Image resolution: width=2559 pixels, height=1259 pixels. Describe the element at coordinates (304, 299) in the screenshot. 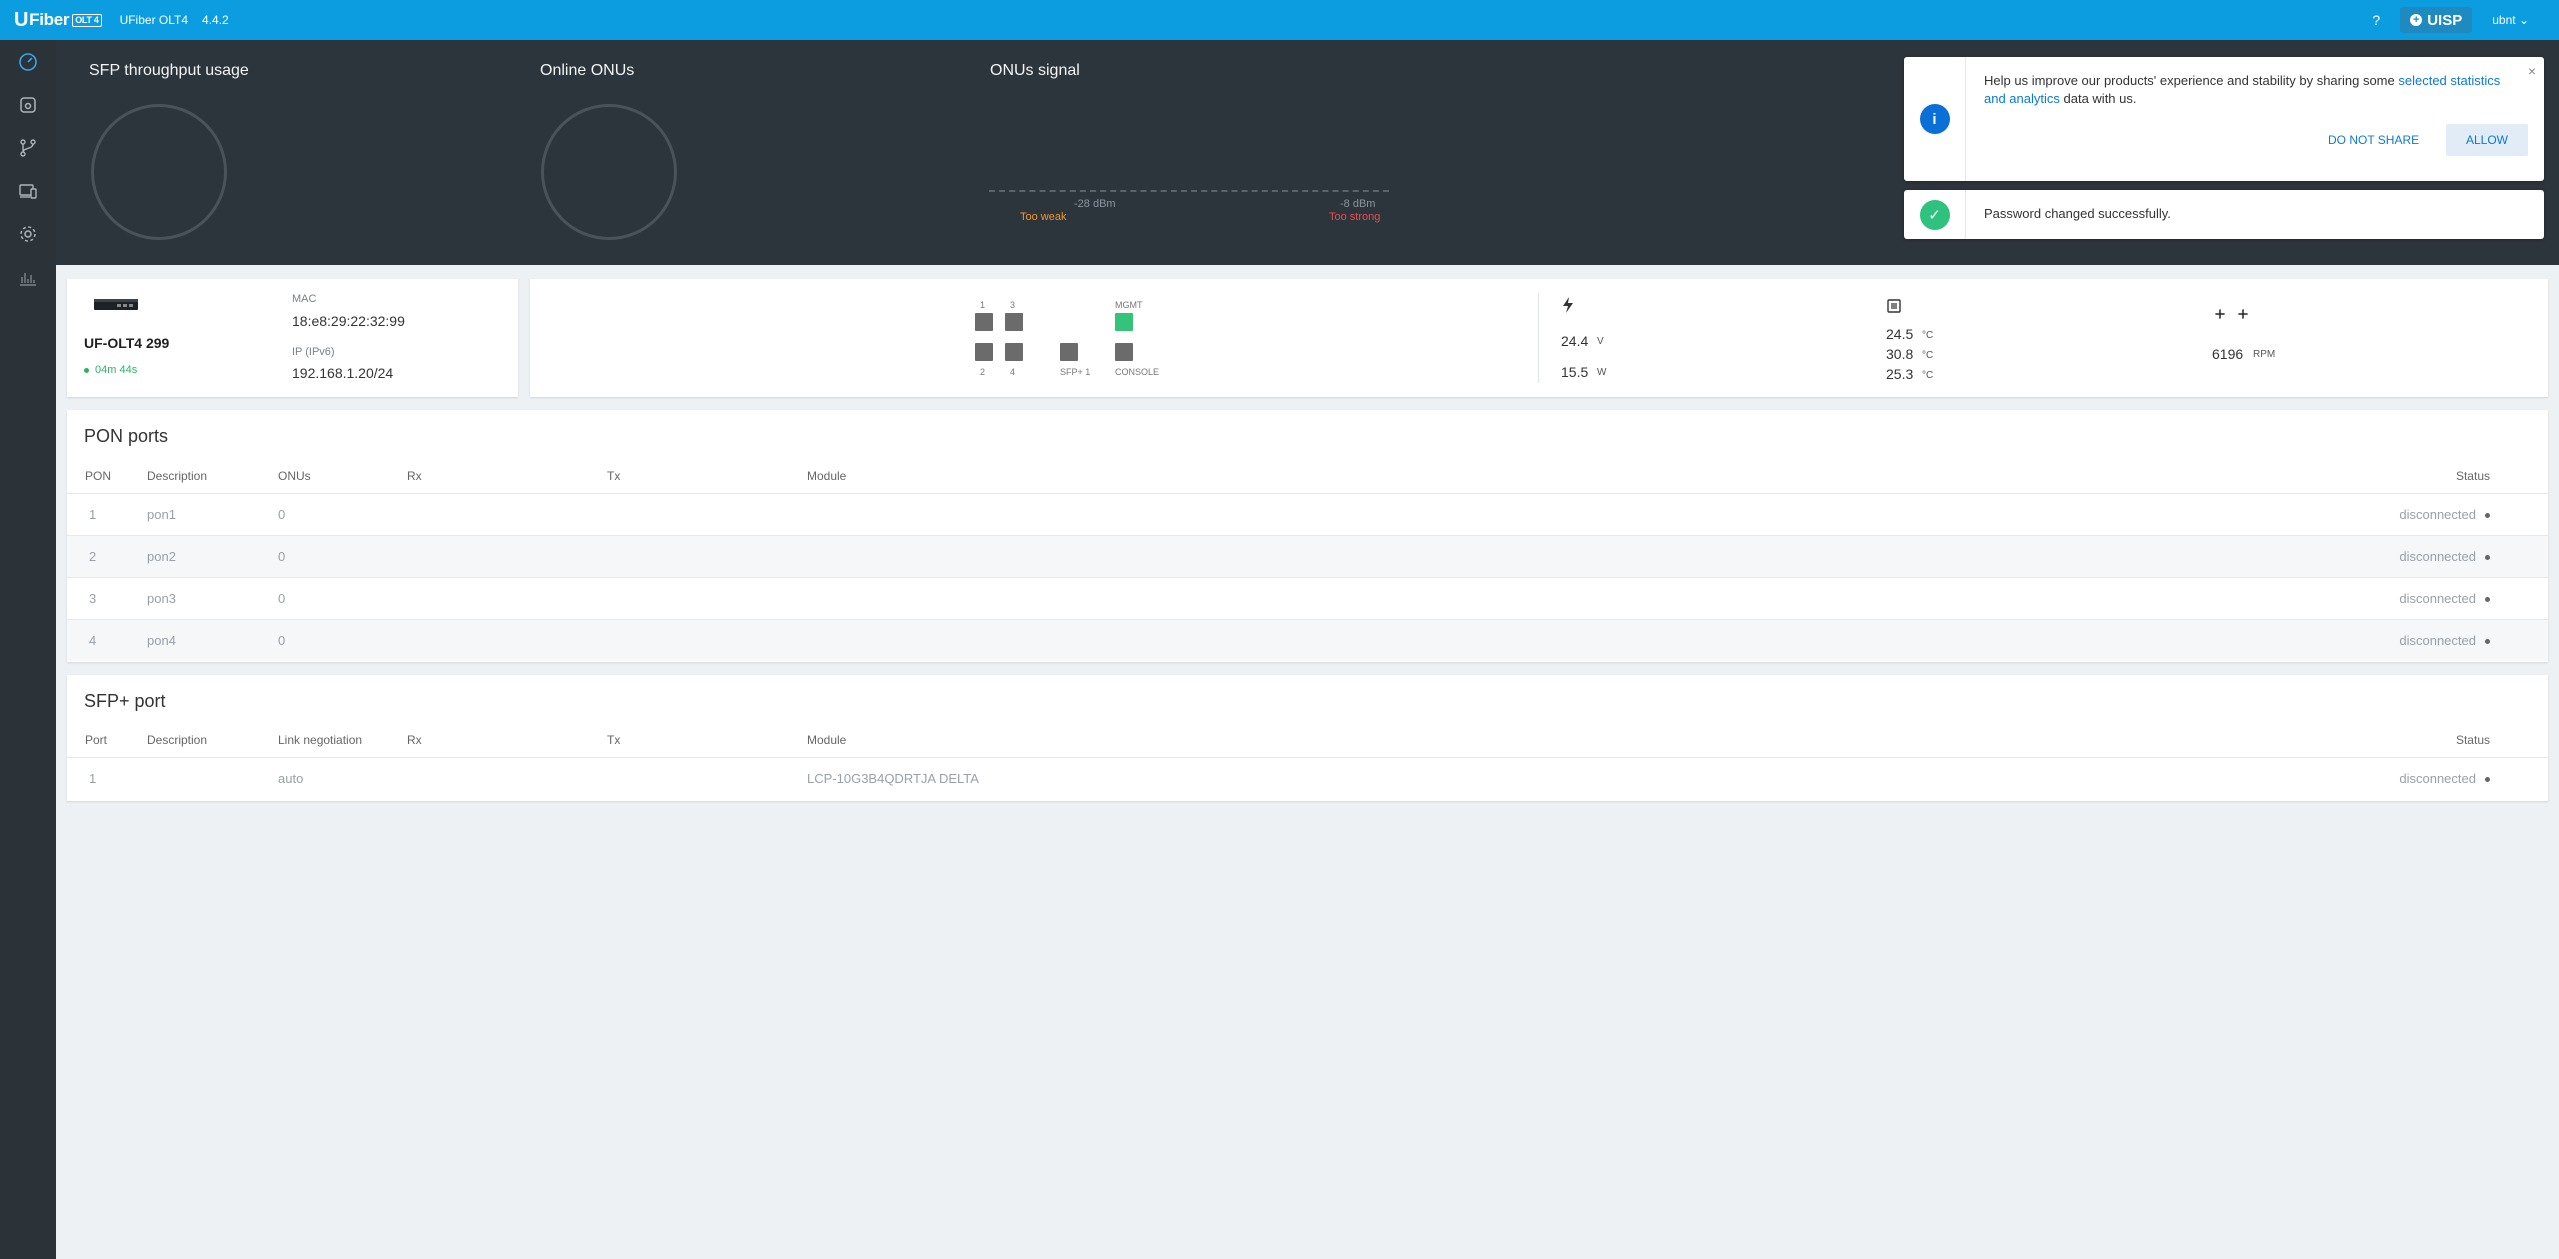

I see `mac-label: MAC` at that location.